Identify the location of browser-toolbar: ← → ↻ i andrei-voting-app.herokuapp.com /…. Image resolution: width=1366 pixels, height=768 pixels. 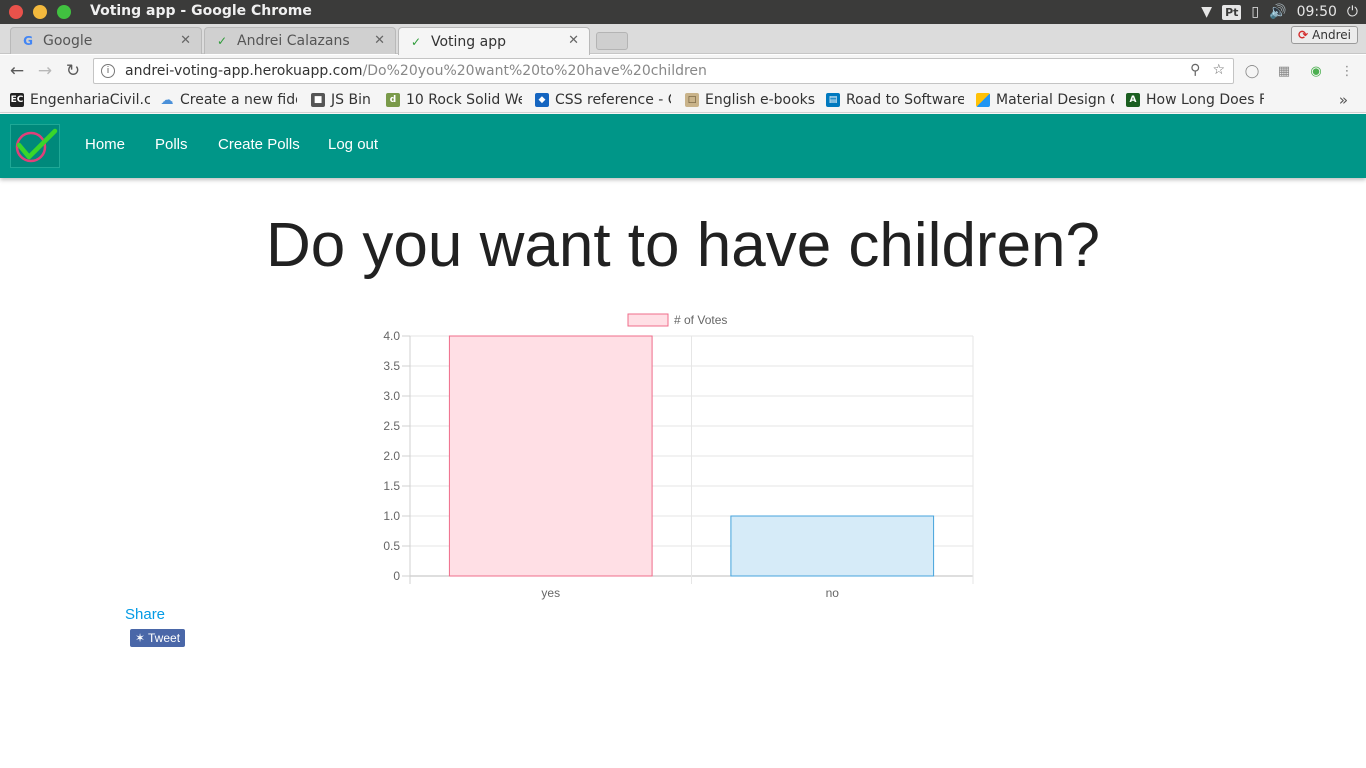
(683, 71).